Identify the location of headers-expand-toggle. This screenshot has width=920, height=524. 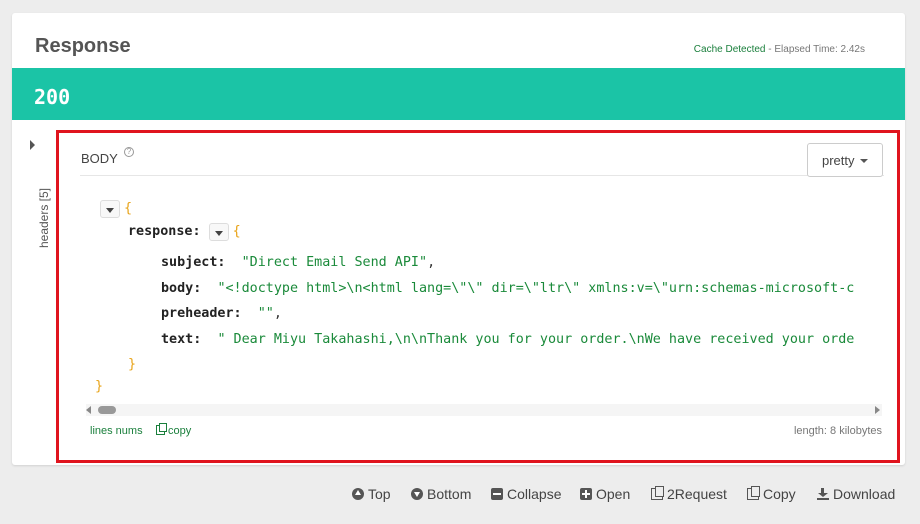
(34, 146).